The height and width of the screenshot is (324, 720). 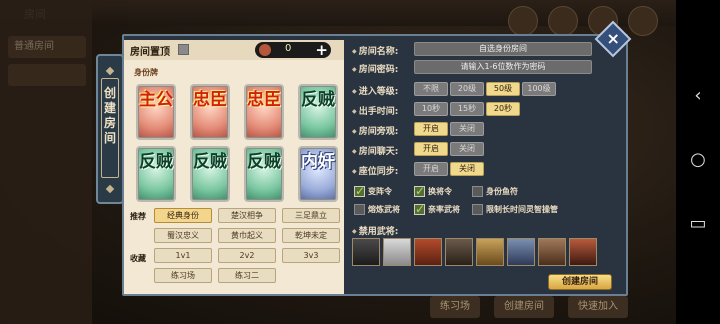 I want to click on chat-row: 房间聊天: 开启 关闭, so click(x=487, y=150).